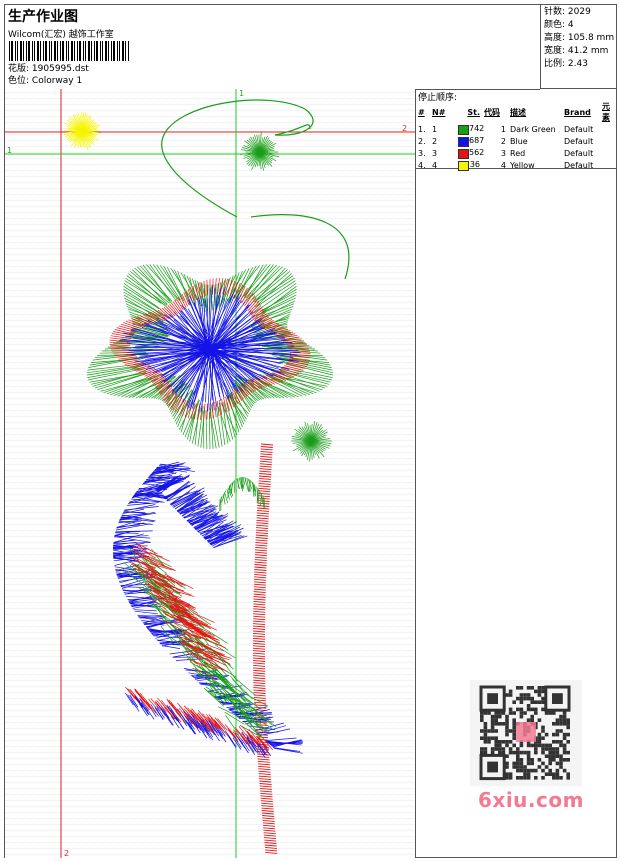 The image size is (620, 861). Describe the element at coordinates (506, 141) in the screenshot. I see `table-row: 2. 2 687 2 Blue Default` at that location.